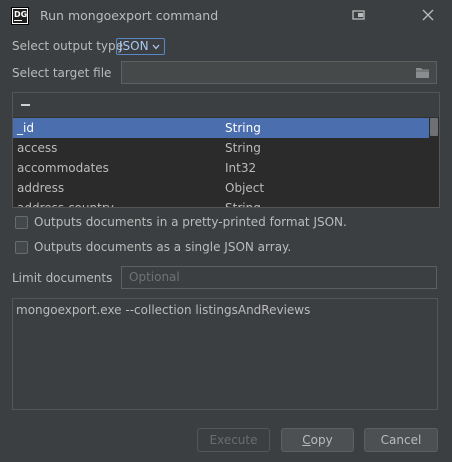  What do you see at coordinates (63, 168) in the screenshot?
I see `field-name: accommodates` at bounding box center [63, 168].